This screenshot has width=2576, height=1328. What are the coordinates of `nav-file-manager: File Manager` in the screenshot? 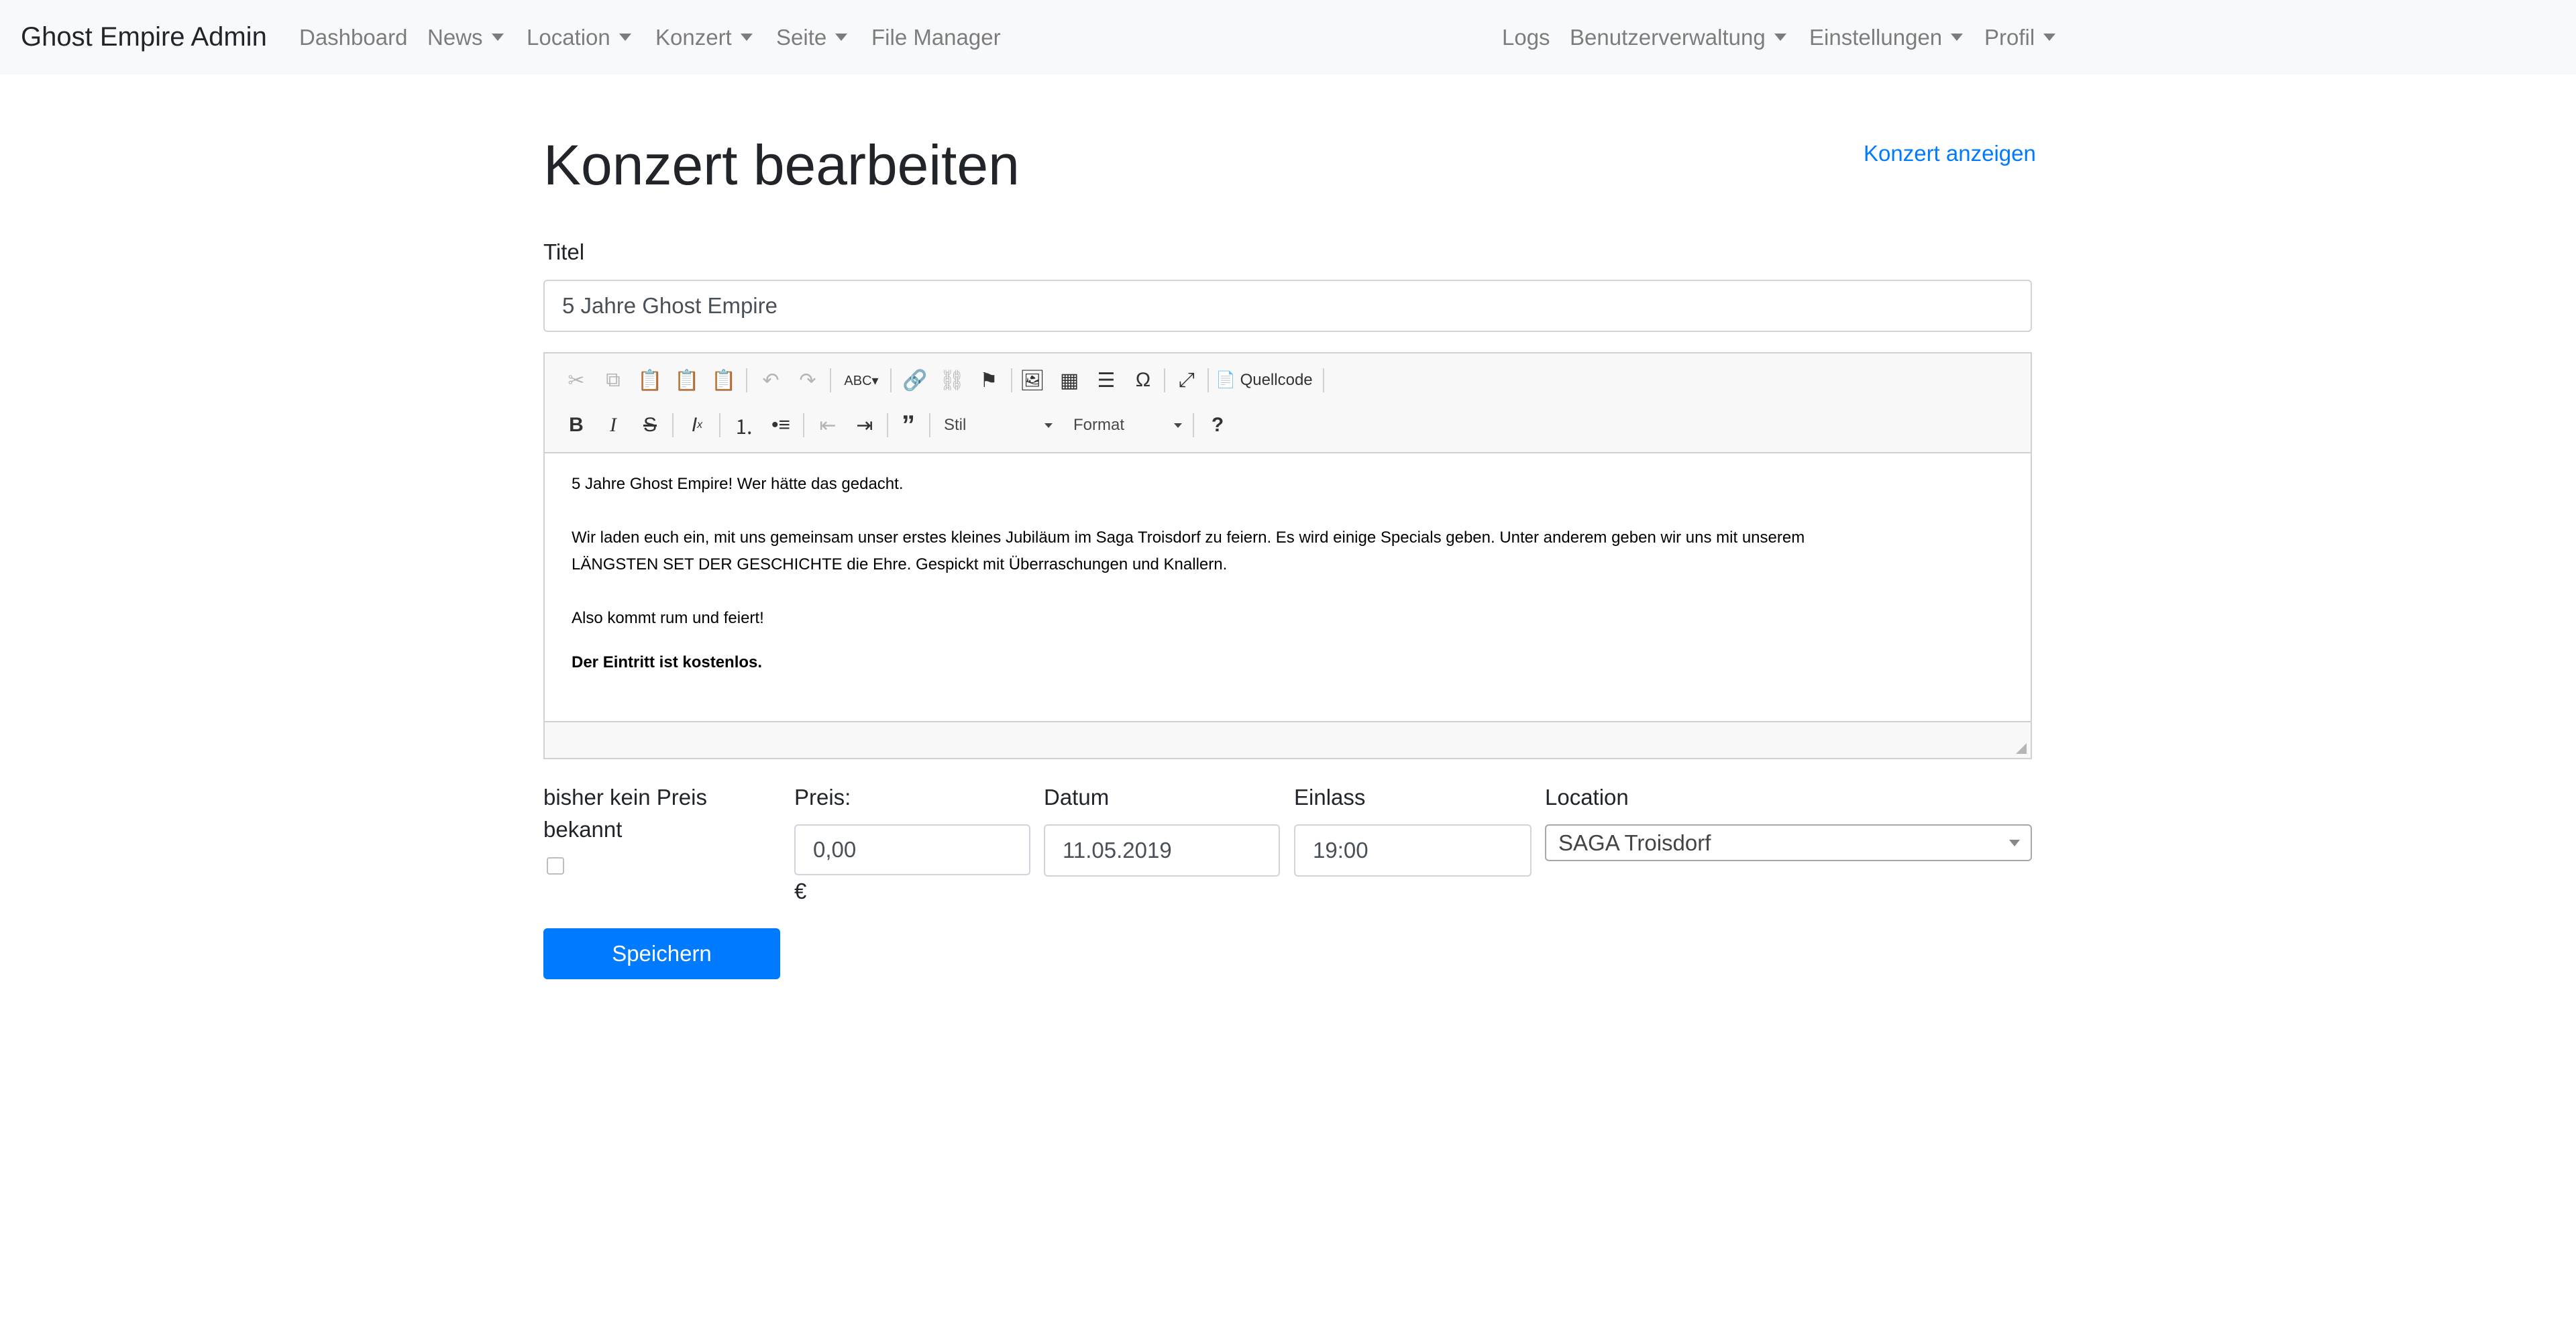 It's located at (936, 37).